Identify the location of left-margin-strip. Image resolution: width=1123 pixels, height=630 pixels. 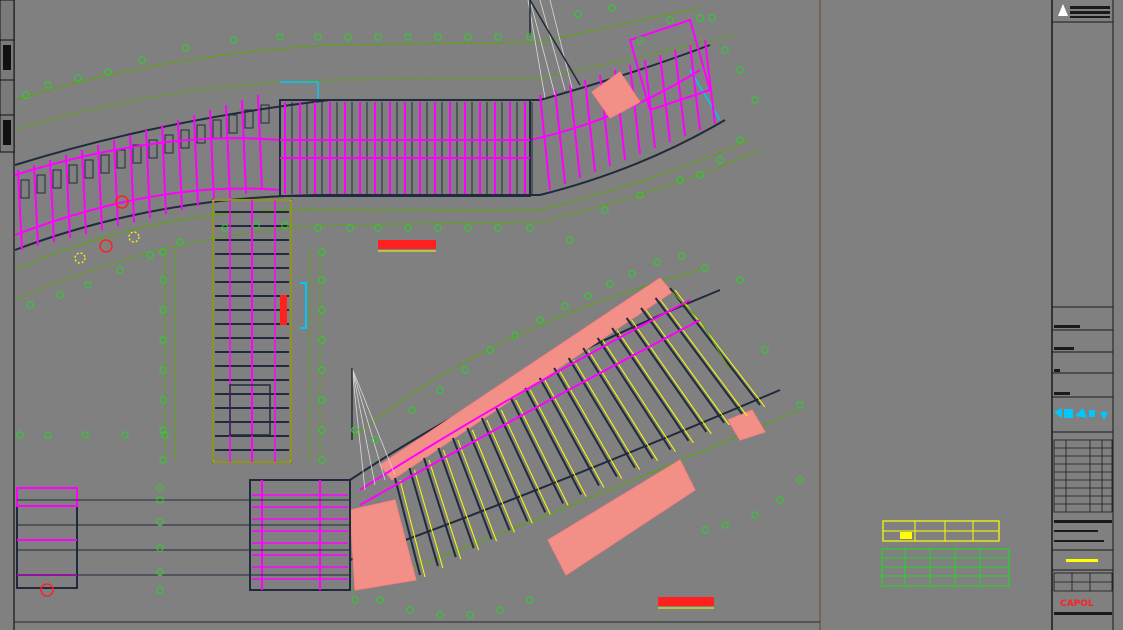
(7, 76).